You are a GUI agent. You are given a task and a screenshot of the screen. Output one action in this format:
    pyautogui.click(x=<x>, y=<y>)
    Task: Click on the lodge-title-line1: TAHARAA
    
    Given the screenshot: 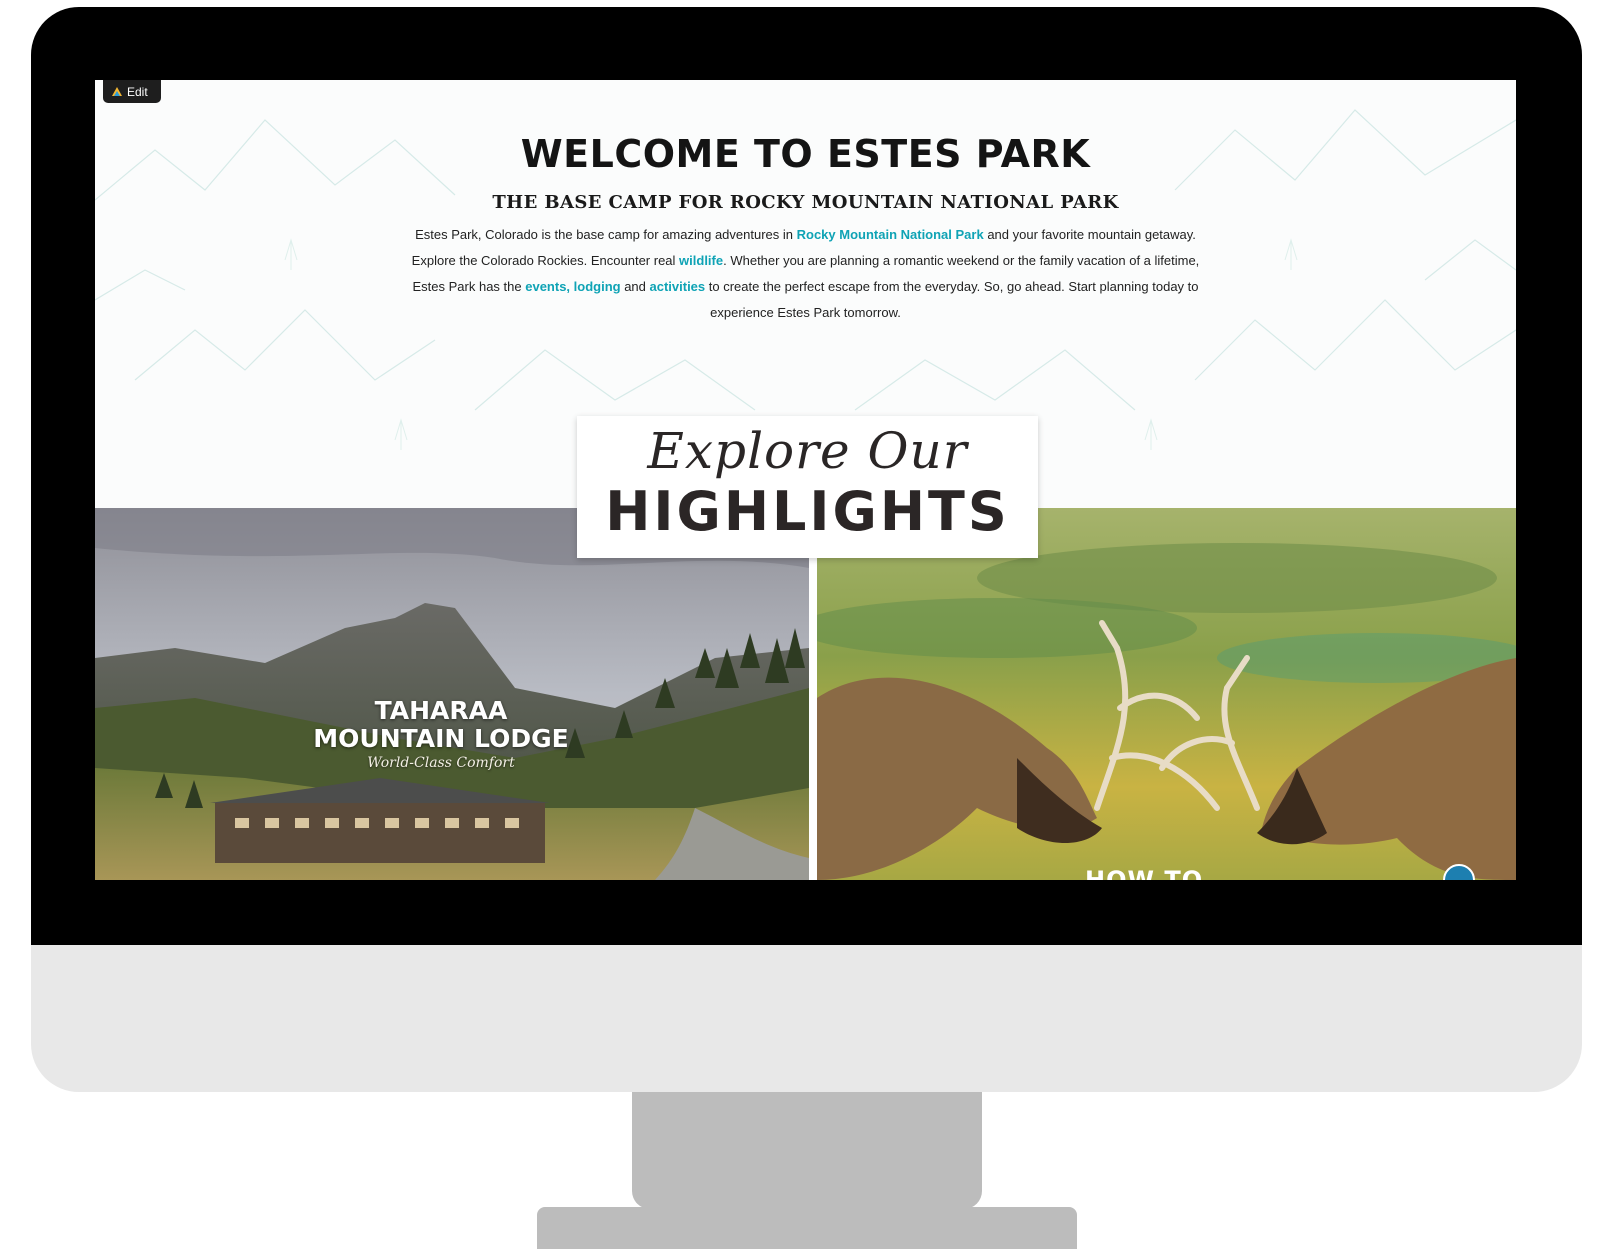 What is the action you would take?
    pyautogui.click(x=441, y=710)
    